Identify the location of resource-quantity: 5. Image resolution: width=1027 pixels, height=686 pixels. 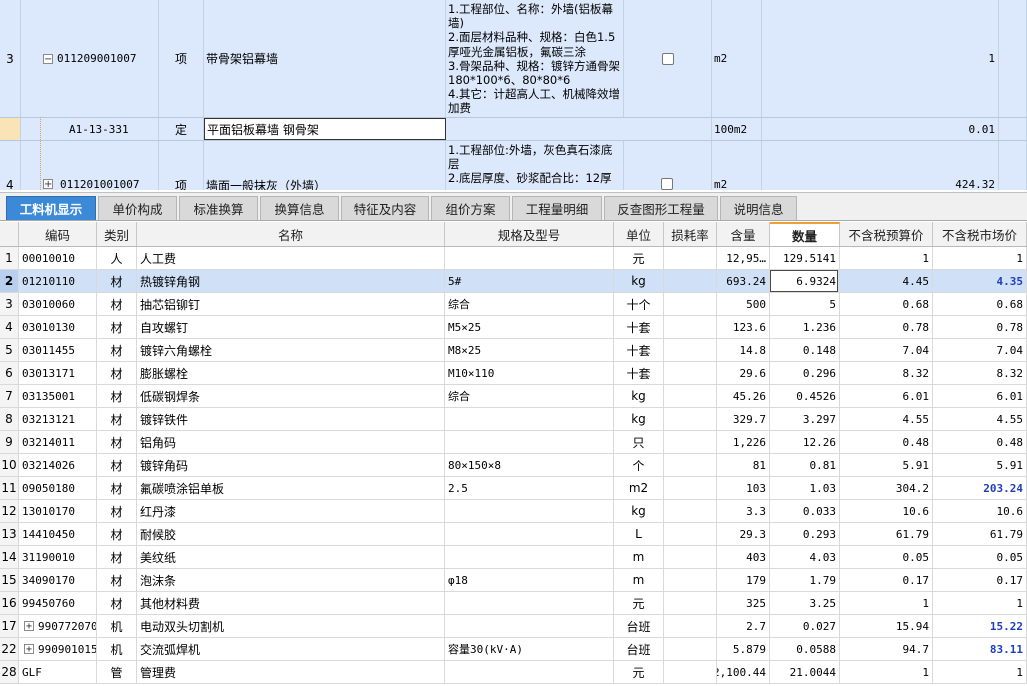
(805, 304).